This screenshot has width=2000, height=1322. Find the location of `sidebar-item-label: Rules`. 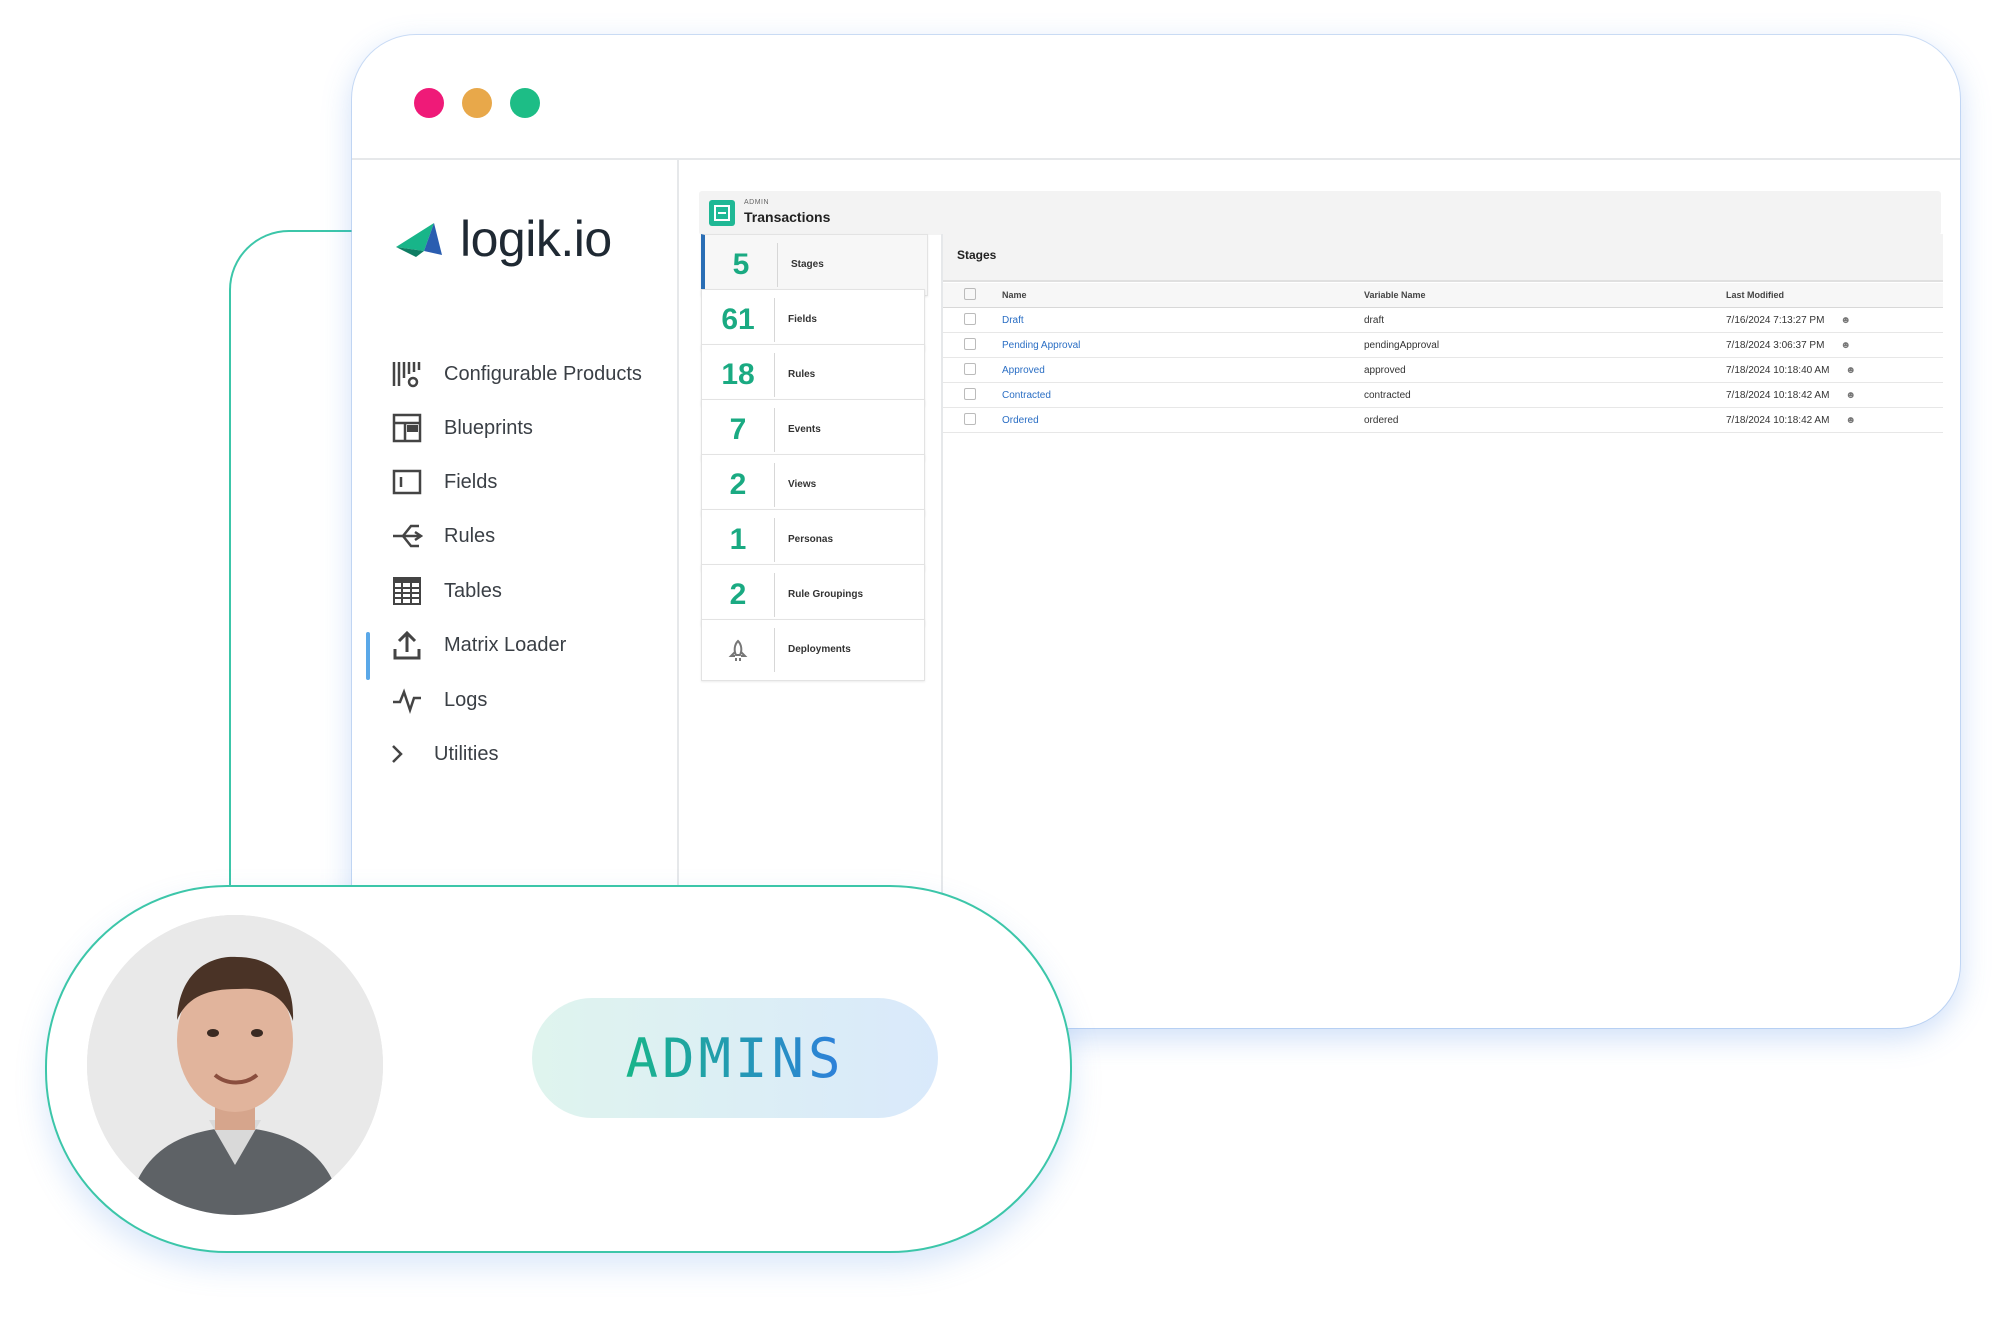

sidebar-item-label: Rules is located at coordinates (470, 535).